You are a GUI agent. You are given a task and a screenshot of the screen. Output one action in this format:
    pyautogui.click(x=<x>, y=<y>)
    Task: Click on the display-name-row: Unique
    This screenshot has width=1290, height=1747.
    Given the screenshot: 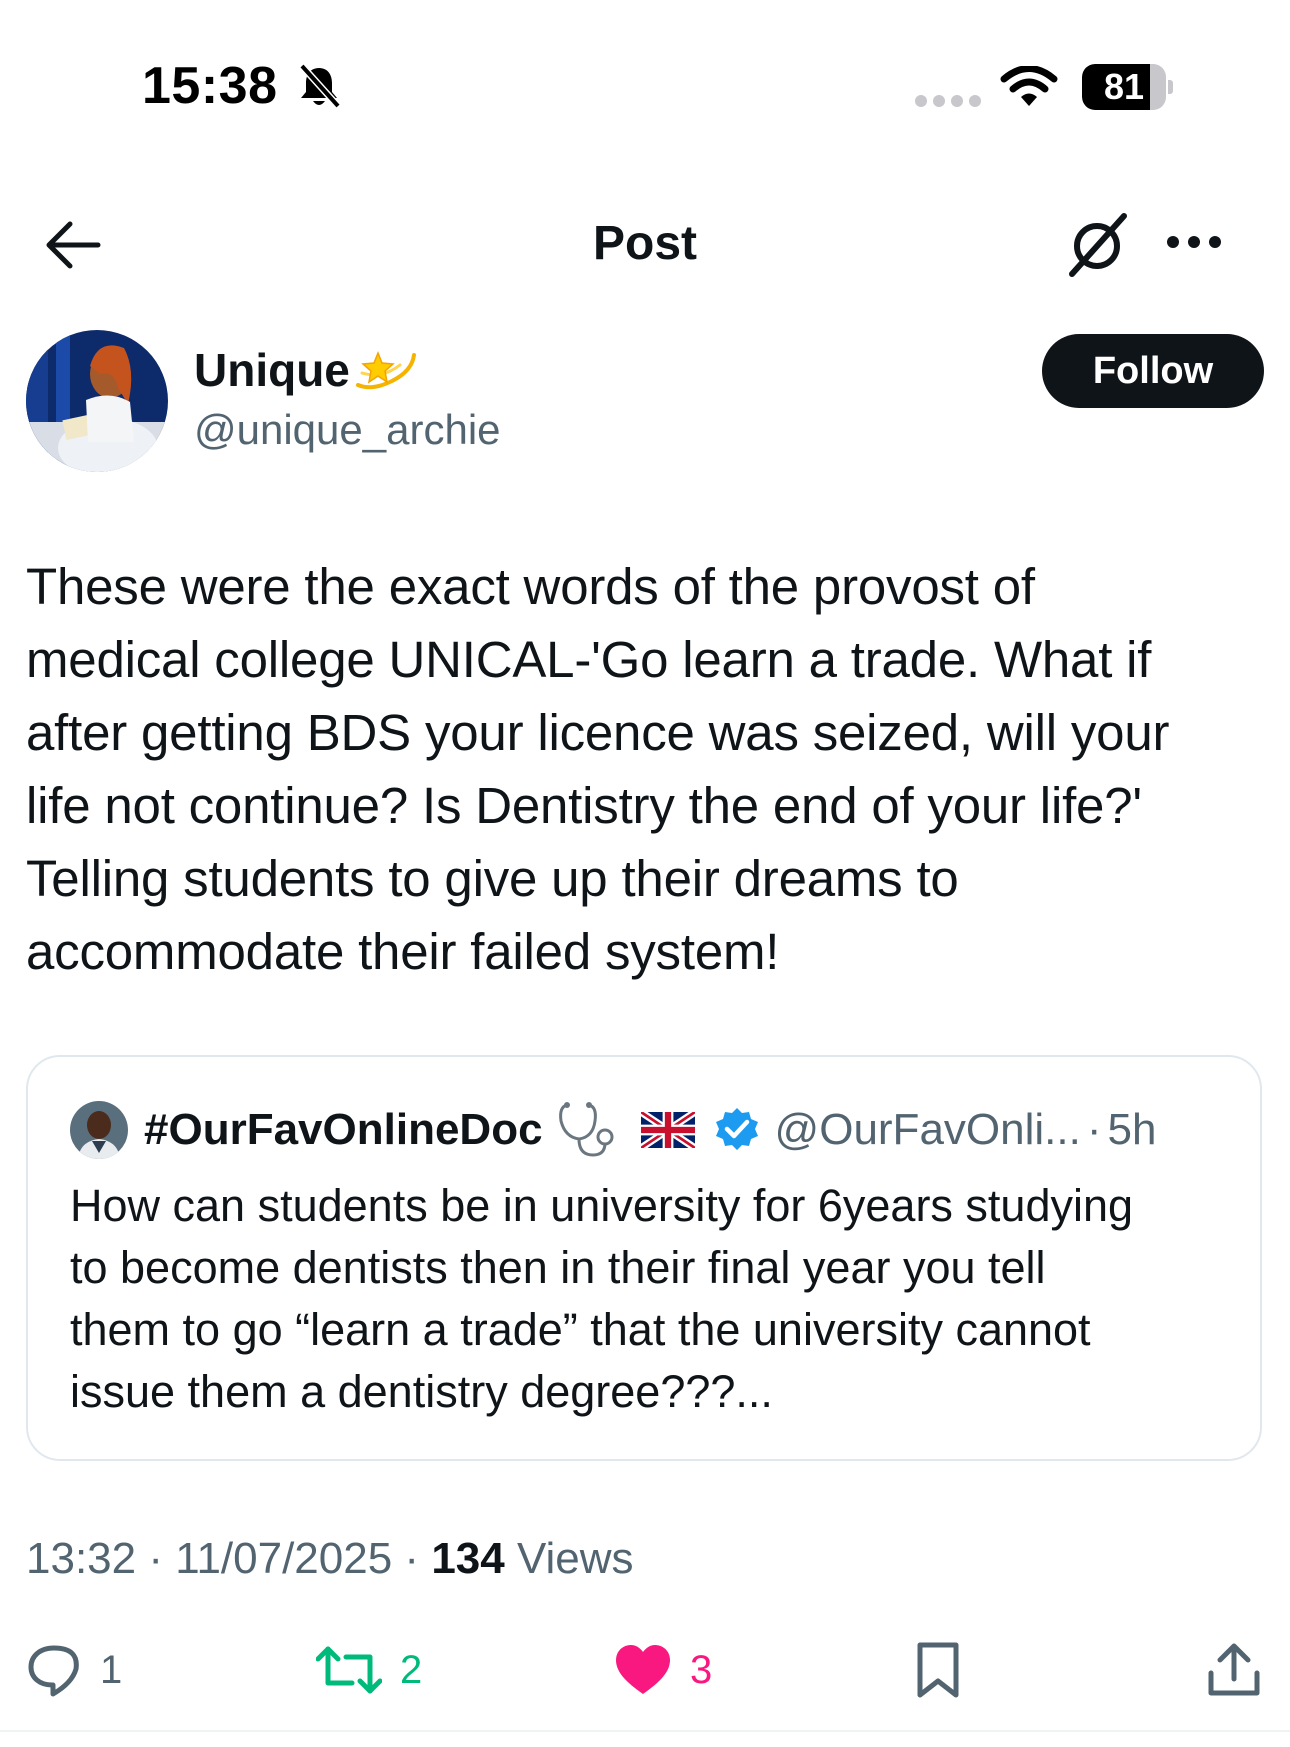 What is the action you would take?
    pyautogui.click(x=306, y=370)
    